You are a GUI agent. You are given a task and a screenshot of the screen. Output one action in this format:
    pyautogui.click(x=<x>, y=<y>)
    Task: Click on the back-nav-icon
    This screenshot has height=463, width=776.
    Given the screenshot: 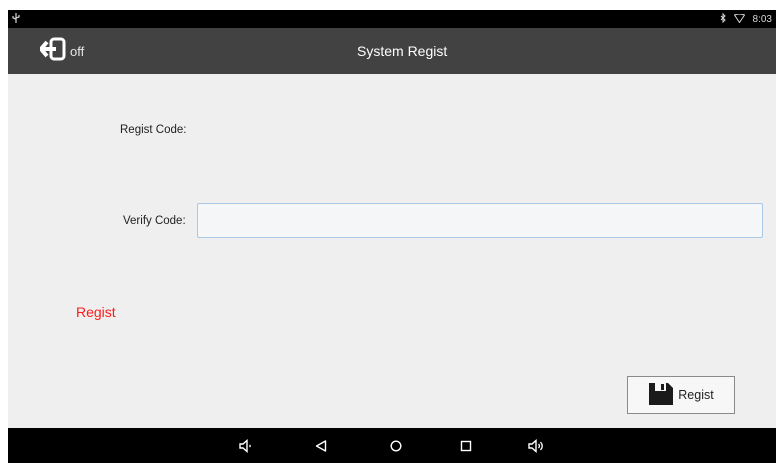 What is the action you would take?
    pyautogui.click(x=321, y=445)
    